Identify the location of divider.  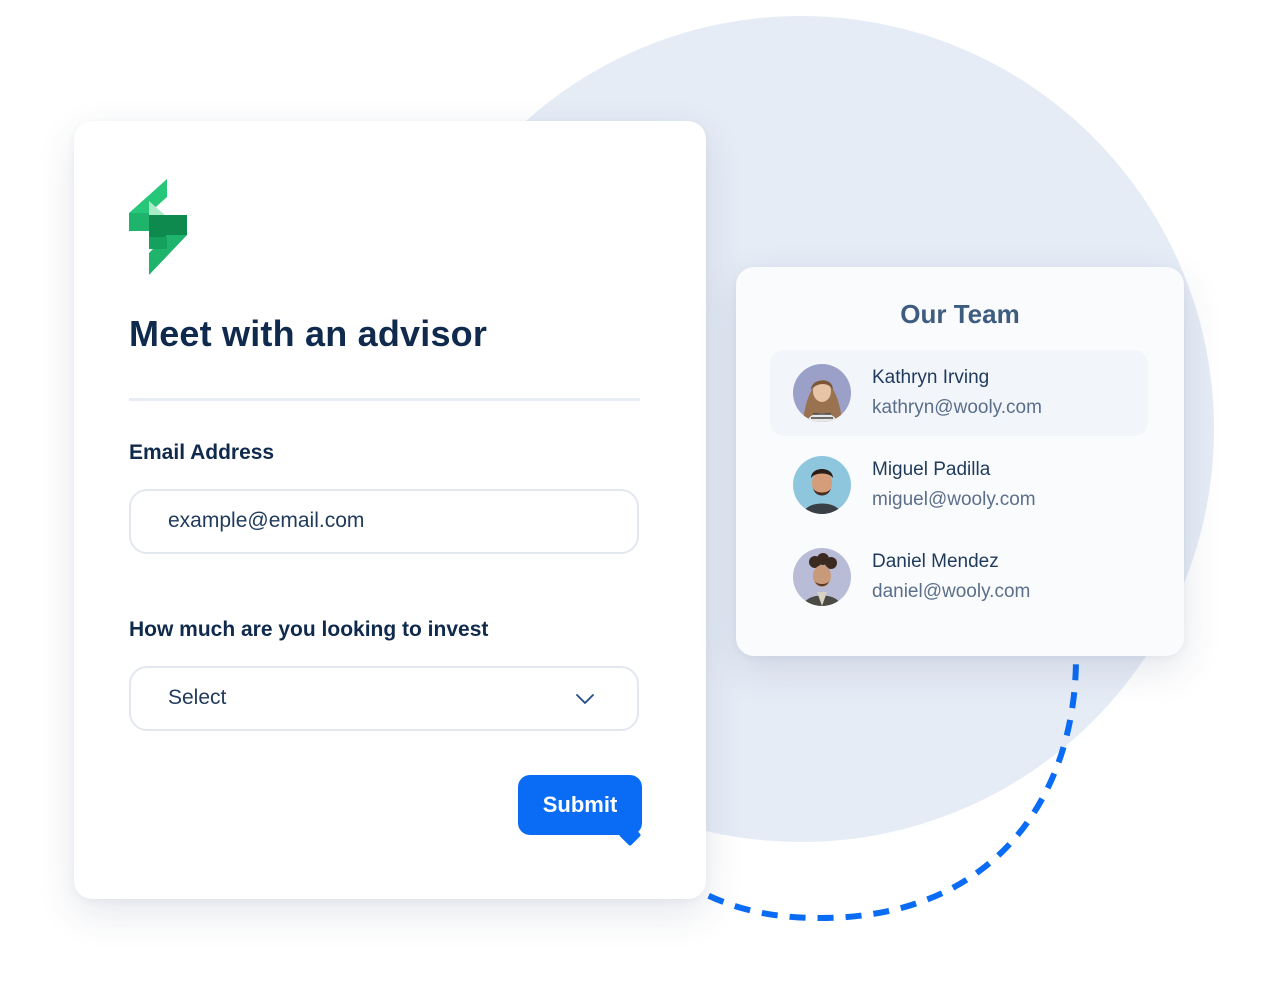
(384, 399).